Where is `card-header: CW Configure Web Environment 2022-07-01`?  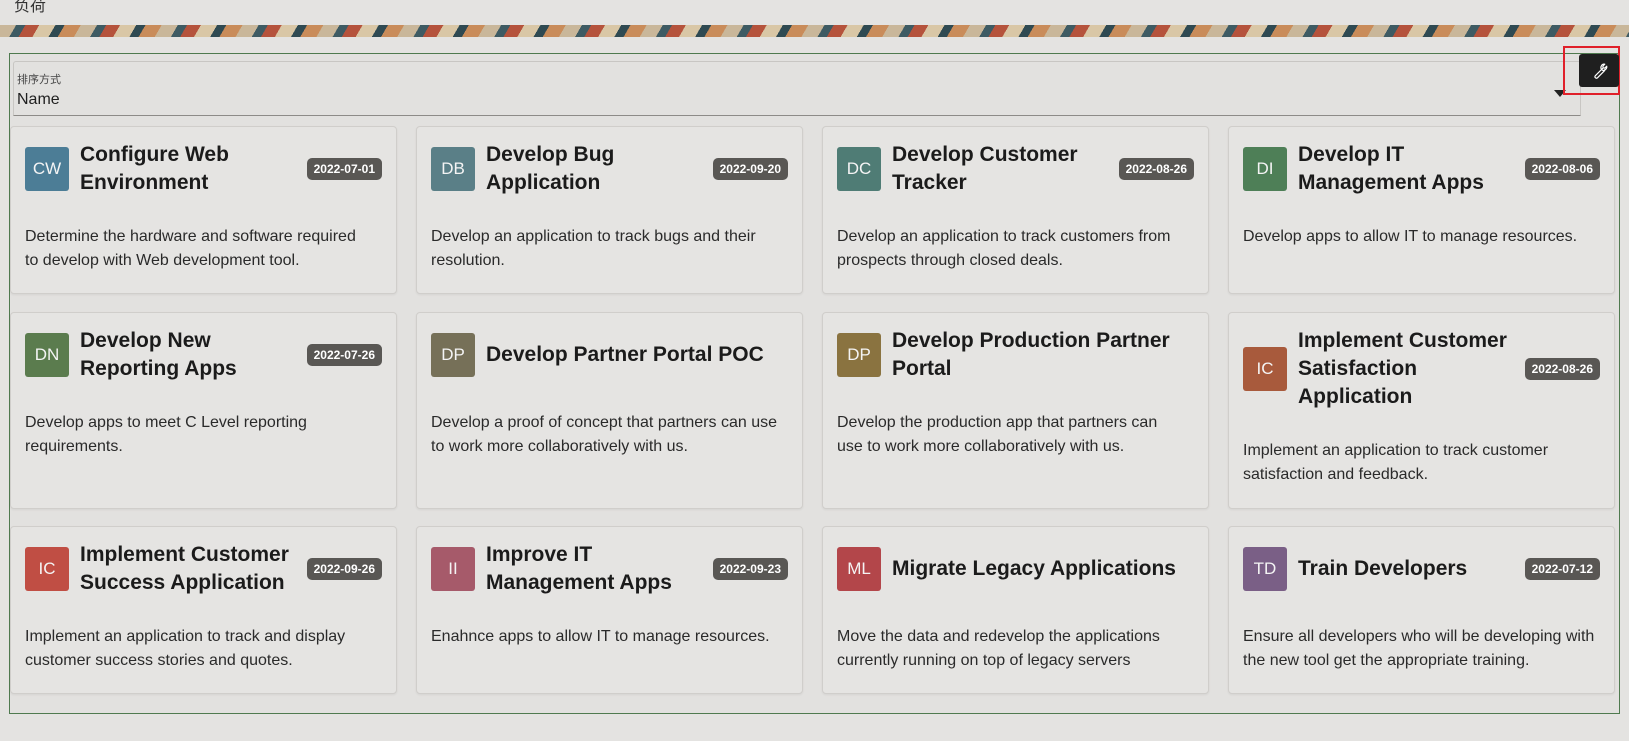
card-header: CW Configure Web Environment 2022-07-01 is located at coordinates (203, 169).